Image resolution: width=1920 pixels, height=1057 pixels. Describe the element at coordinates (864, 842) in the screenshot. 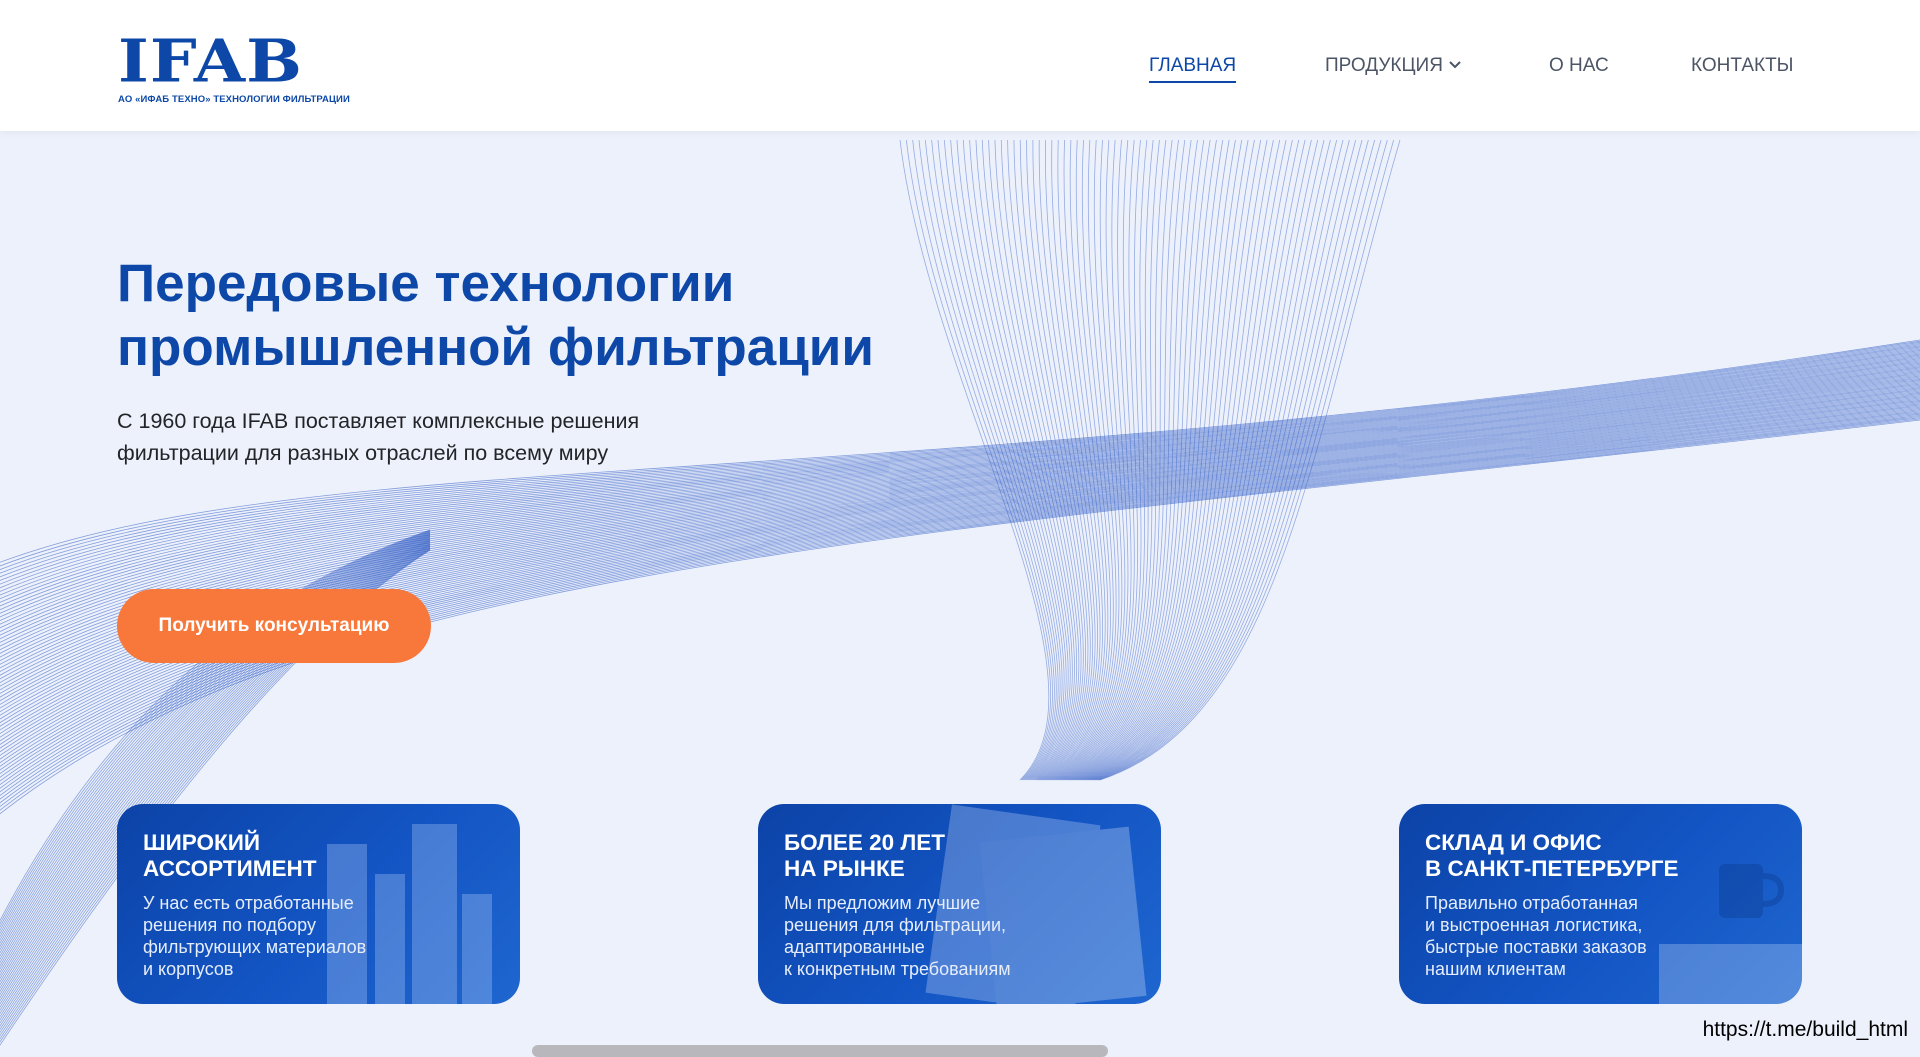

I see `card-title-line: БОЛЕЕ 20 ЛЕТ` at that location.